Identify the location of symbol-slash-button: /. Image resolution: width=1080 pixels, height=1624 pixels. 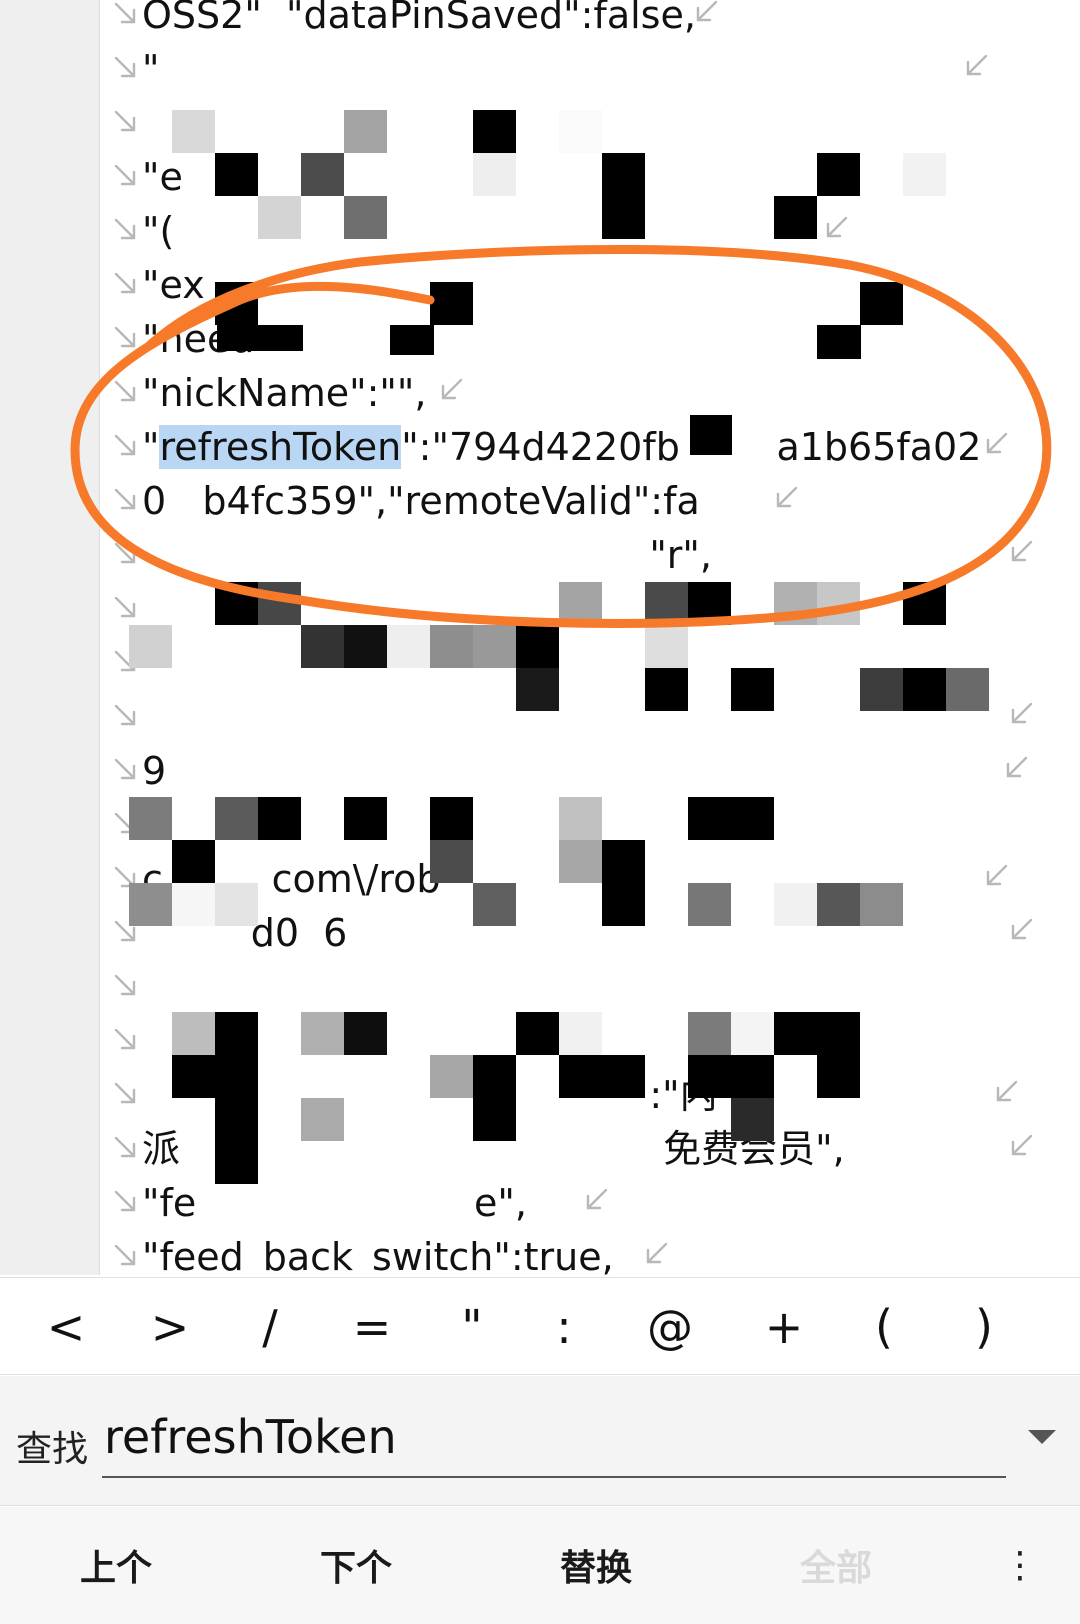
(270, 1327).